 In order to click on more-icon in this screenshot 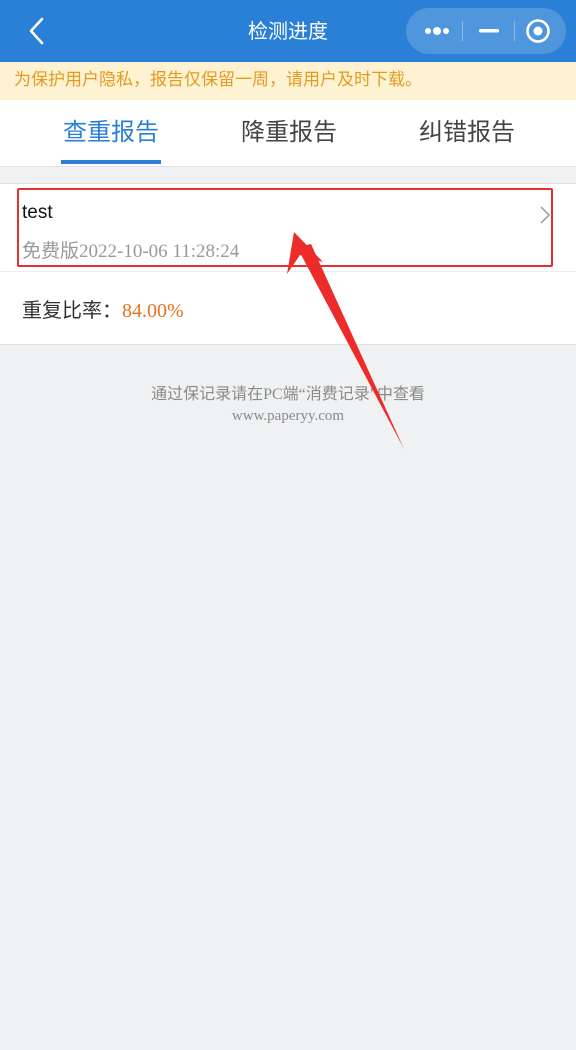, I will do `click(437, 31)`.